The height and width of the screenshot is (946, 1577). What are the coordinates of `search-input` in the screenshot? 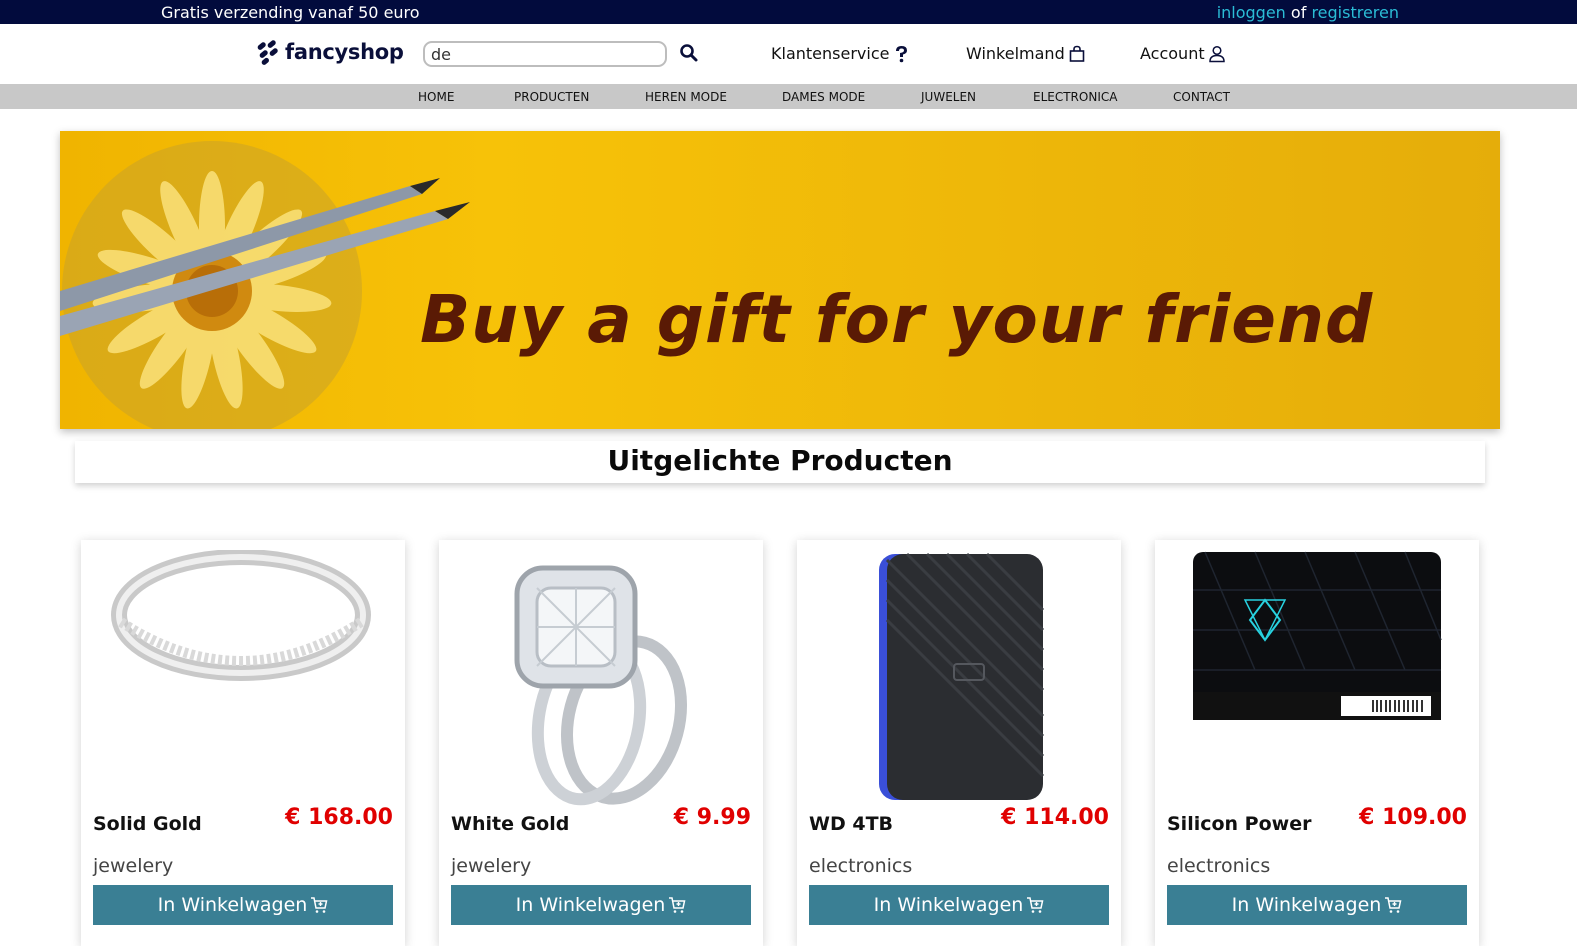 It's located at (545, 54).